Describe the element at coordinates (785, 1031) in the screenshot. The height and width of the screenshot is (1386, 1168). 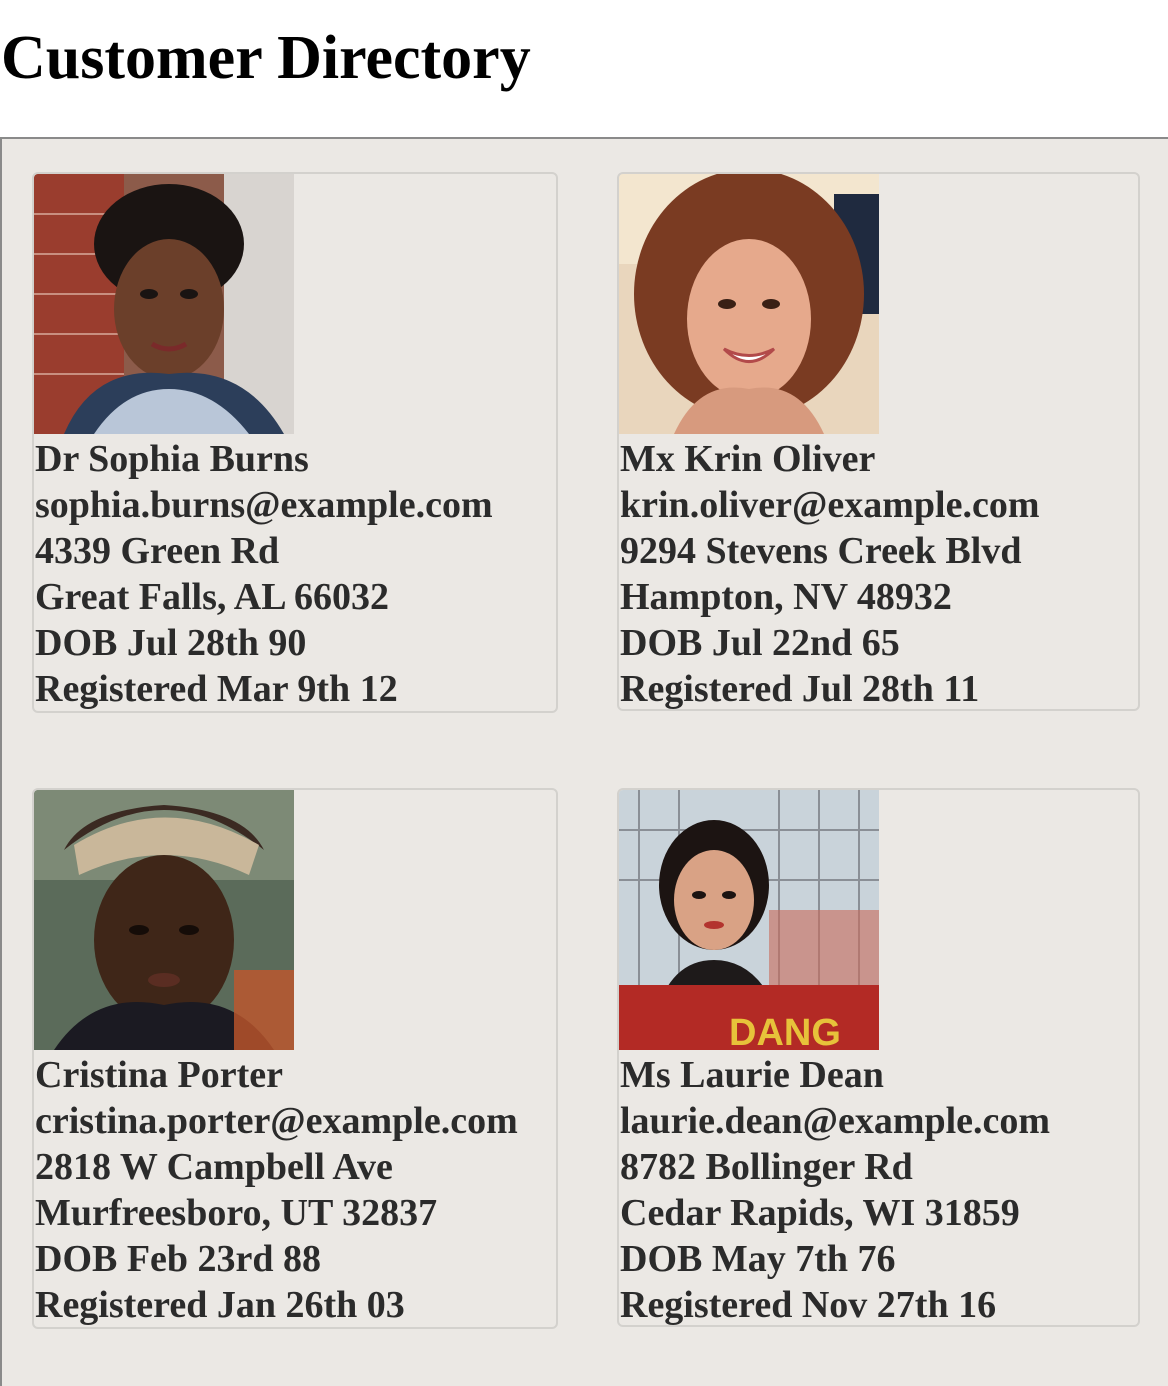
I see `svg-text: DANG` at that location.